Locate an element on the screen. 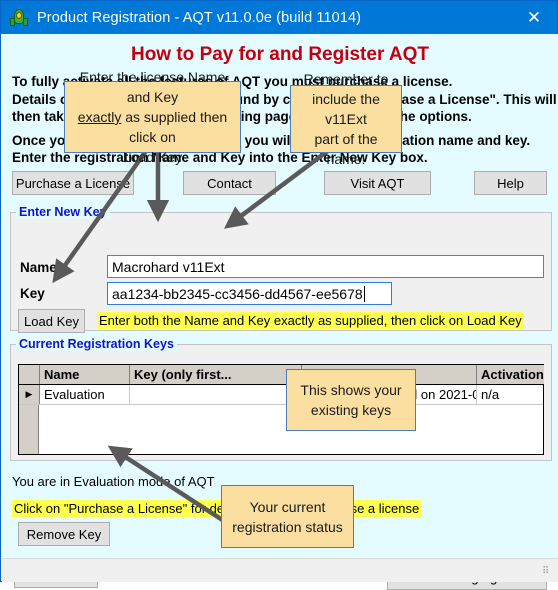 Image resolution: width=558 pixels, height=590 pixels. cell-key is located at coordinates (216, 394).